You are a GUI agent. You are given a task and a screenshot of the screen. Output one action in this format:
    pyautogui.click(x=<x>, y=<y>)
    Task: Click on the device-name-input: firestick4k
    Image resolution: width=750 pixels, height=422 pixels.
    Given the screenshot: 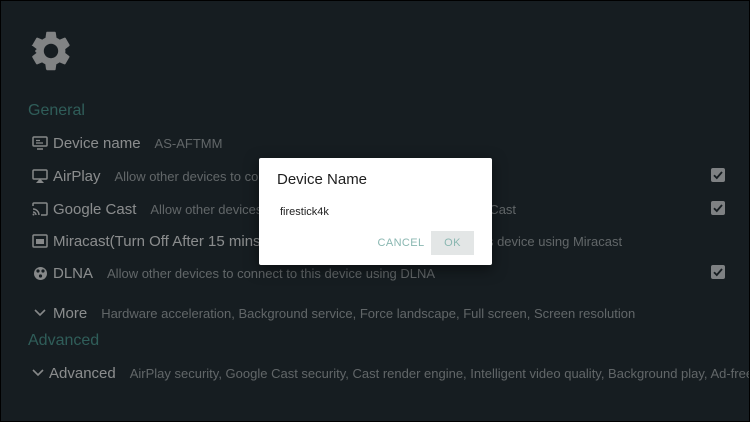 What is the action you would take?
    pyautogui.click(x=304, y=212)
    